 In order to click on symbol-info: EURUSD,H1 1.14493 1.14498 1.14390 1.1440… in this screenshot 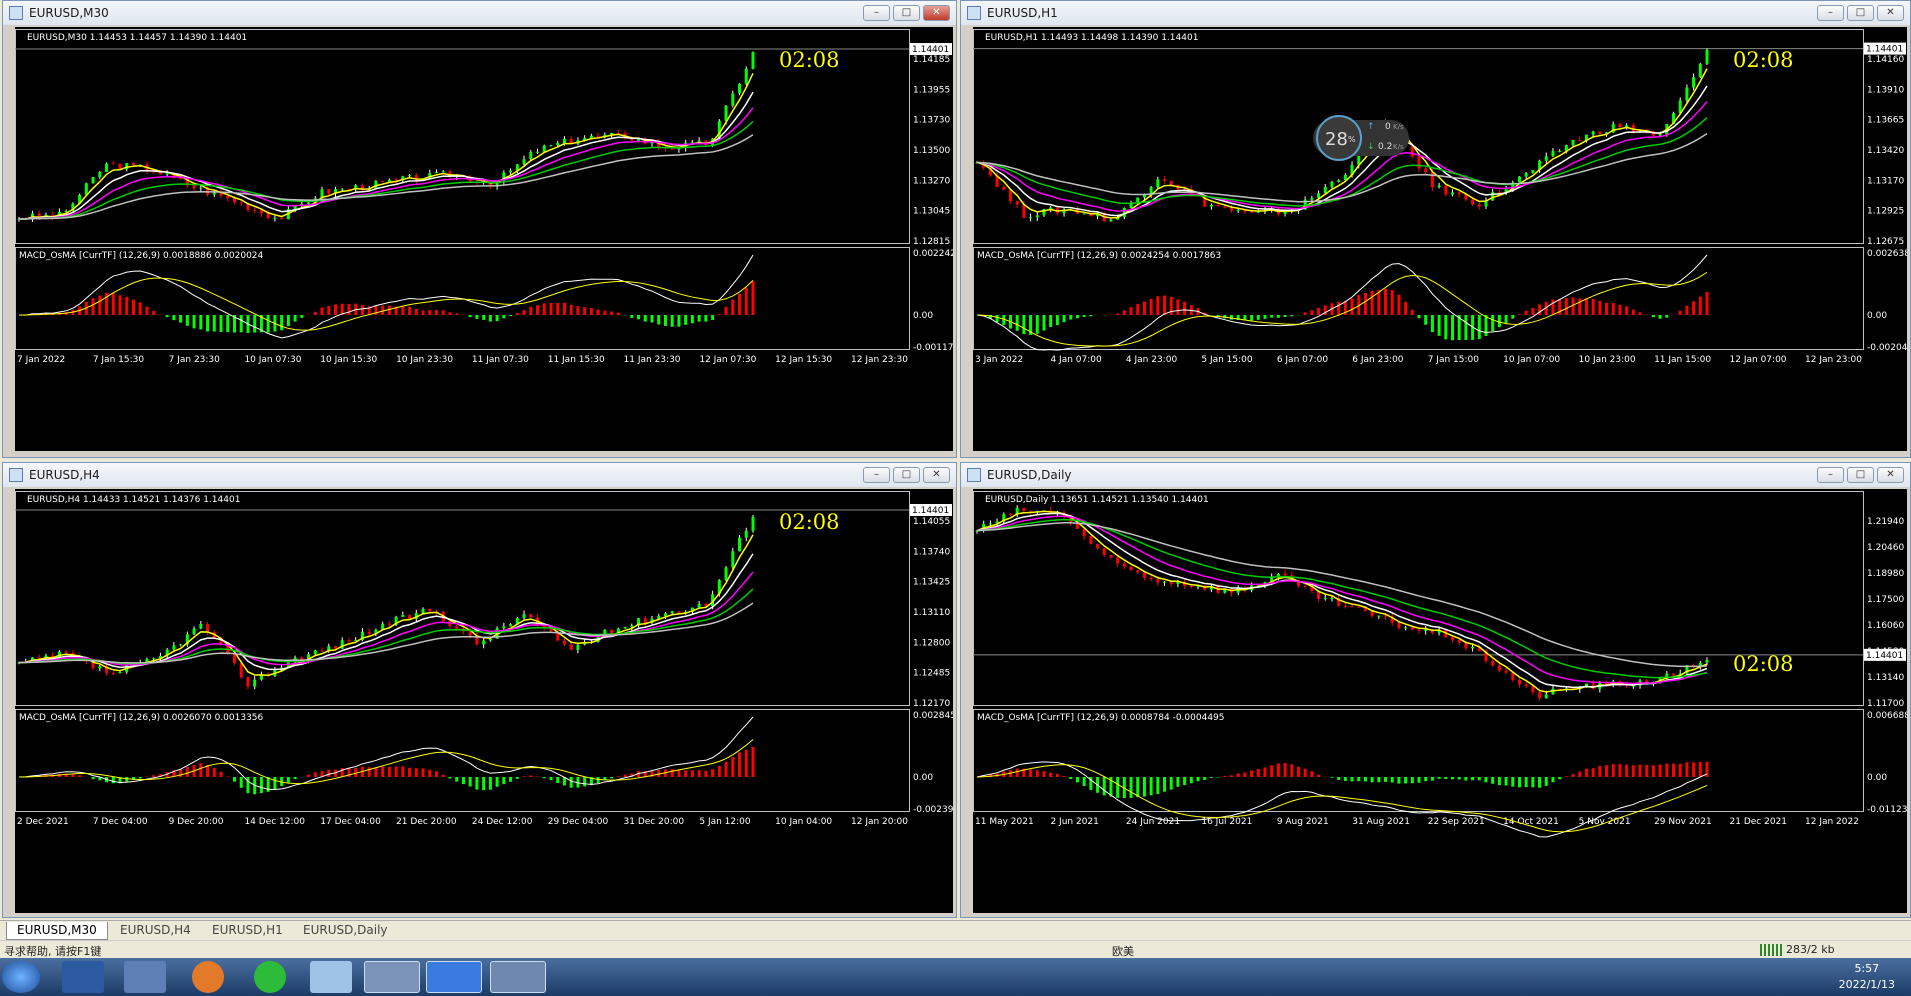, I will do `click(1091, 38)`.